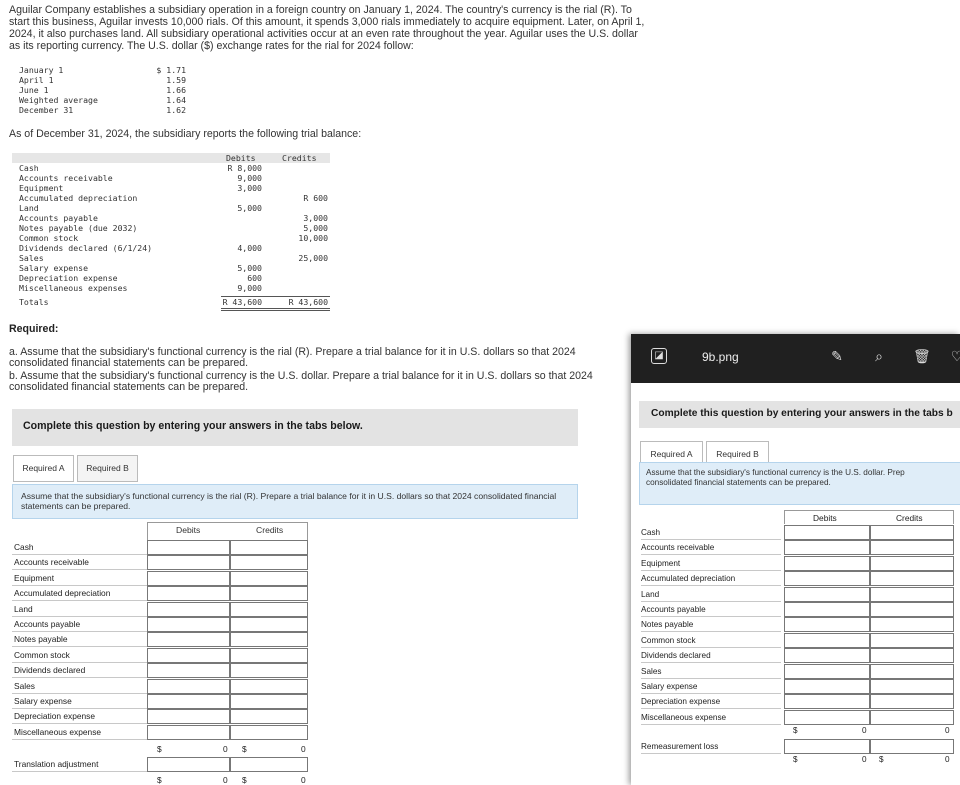  What do you see at coordinates (79, 732) in the screenshot?
I see `answer-row-label: Miscellaneous expense` at bounding box center [79, 732].